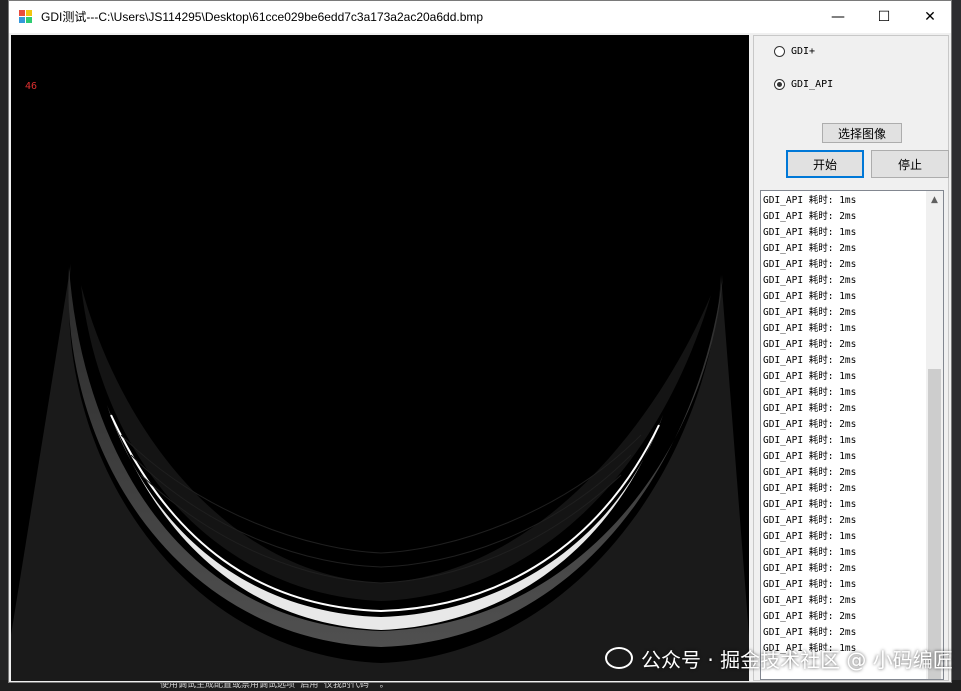 The image size is (961, 691). What do you see at coordinates (825, 164) in the screenshot?
I see `start-button: 开始` at bounding box center [825, 164].